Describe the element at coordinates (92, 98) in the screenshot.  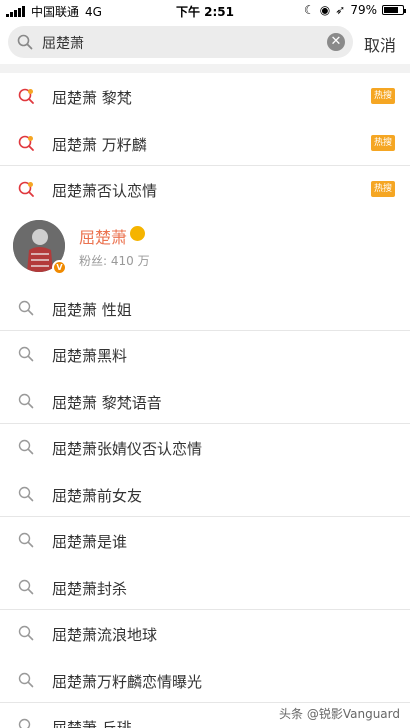
I see `suggestion-label: 屈楚萧 黎梵` at that location.